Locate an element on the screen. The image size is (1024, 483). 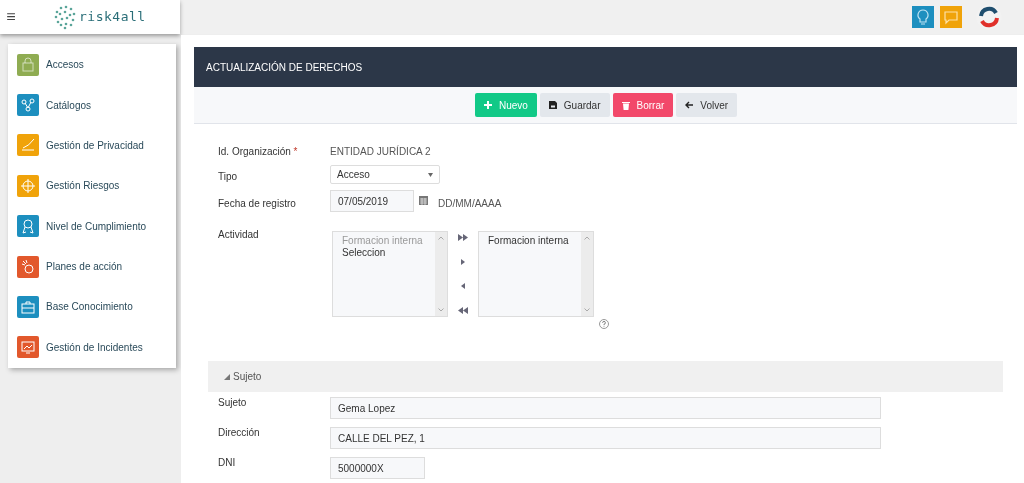
help-icon is located at coordinates (604, 324).